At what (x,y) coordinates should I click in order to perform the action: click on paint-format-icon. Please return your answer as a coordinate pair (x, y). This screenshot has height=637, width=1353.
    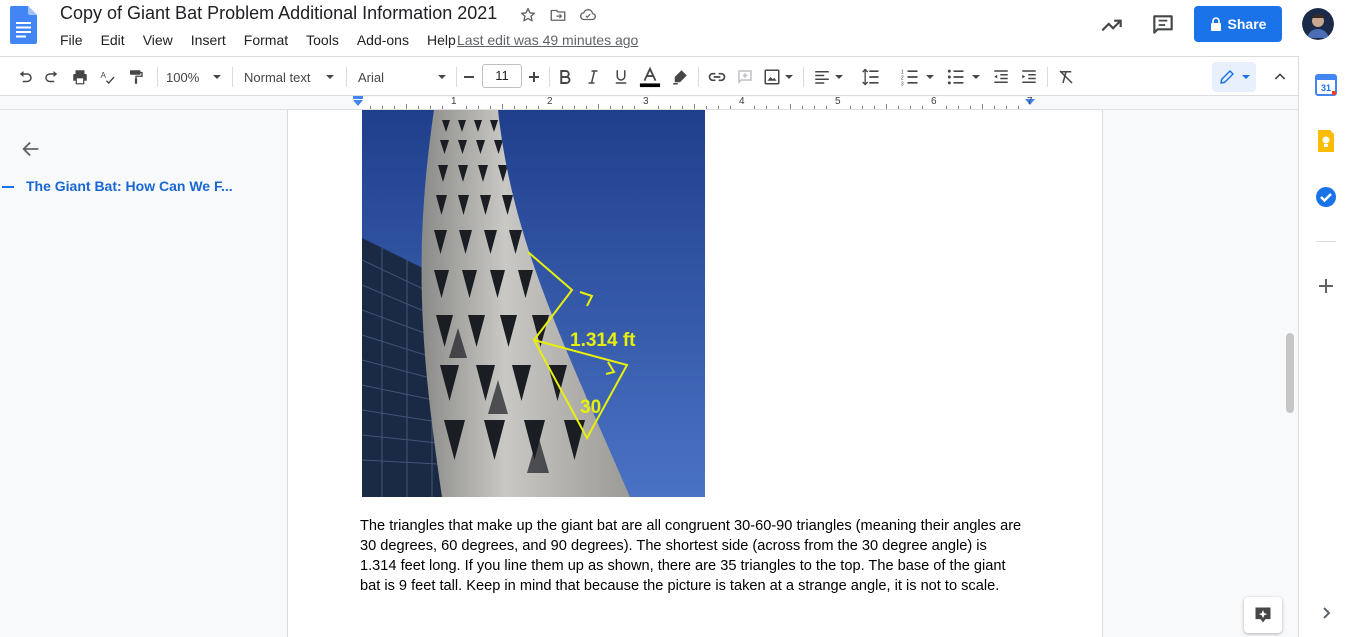
    Looking at the image, I should click on (136, 77).